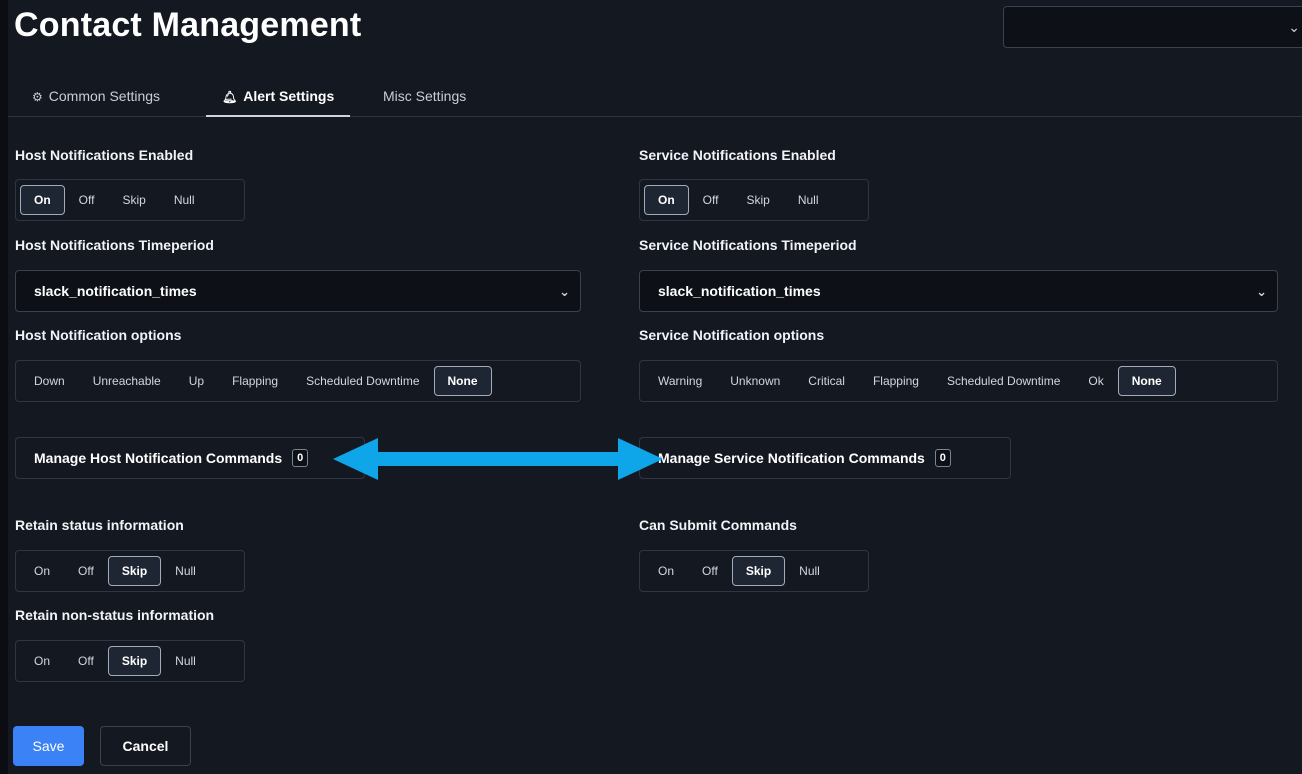 This screenshot has height=774, width=1302. I want to click on manage-service-notification-commands-button: Manage Service Notification Commands 0, so click(825, 458).